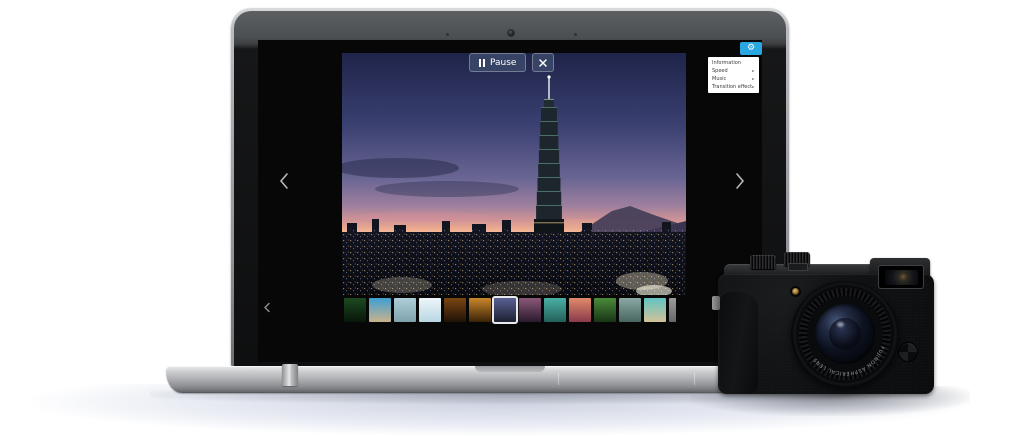 This screenshot has height=436, width=1024. I want to click on slideshow-controls: Pause, so click(512, 62).